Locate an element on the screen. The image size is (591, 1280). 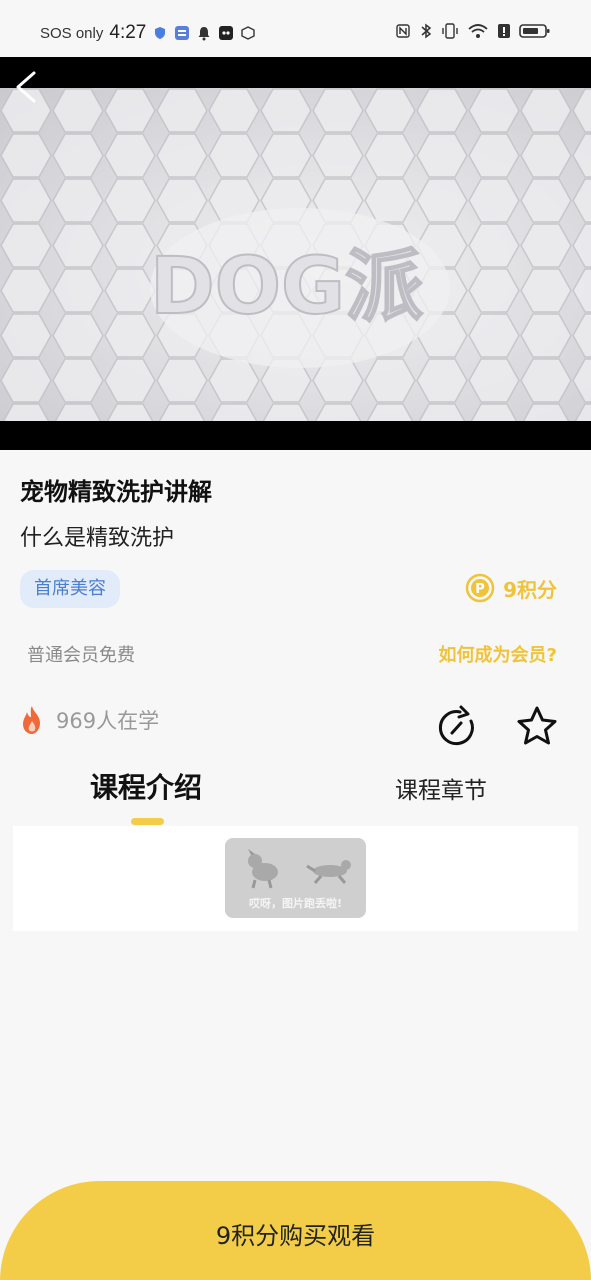
course-price: P 9积分 is located at coordinates (511, 588).